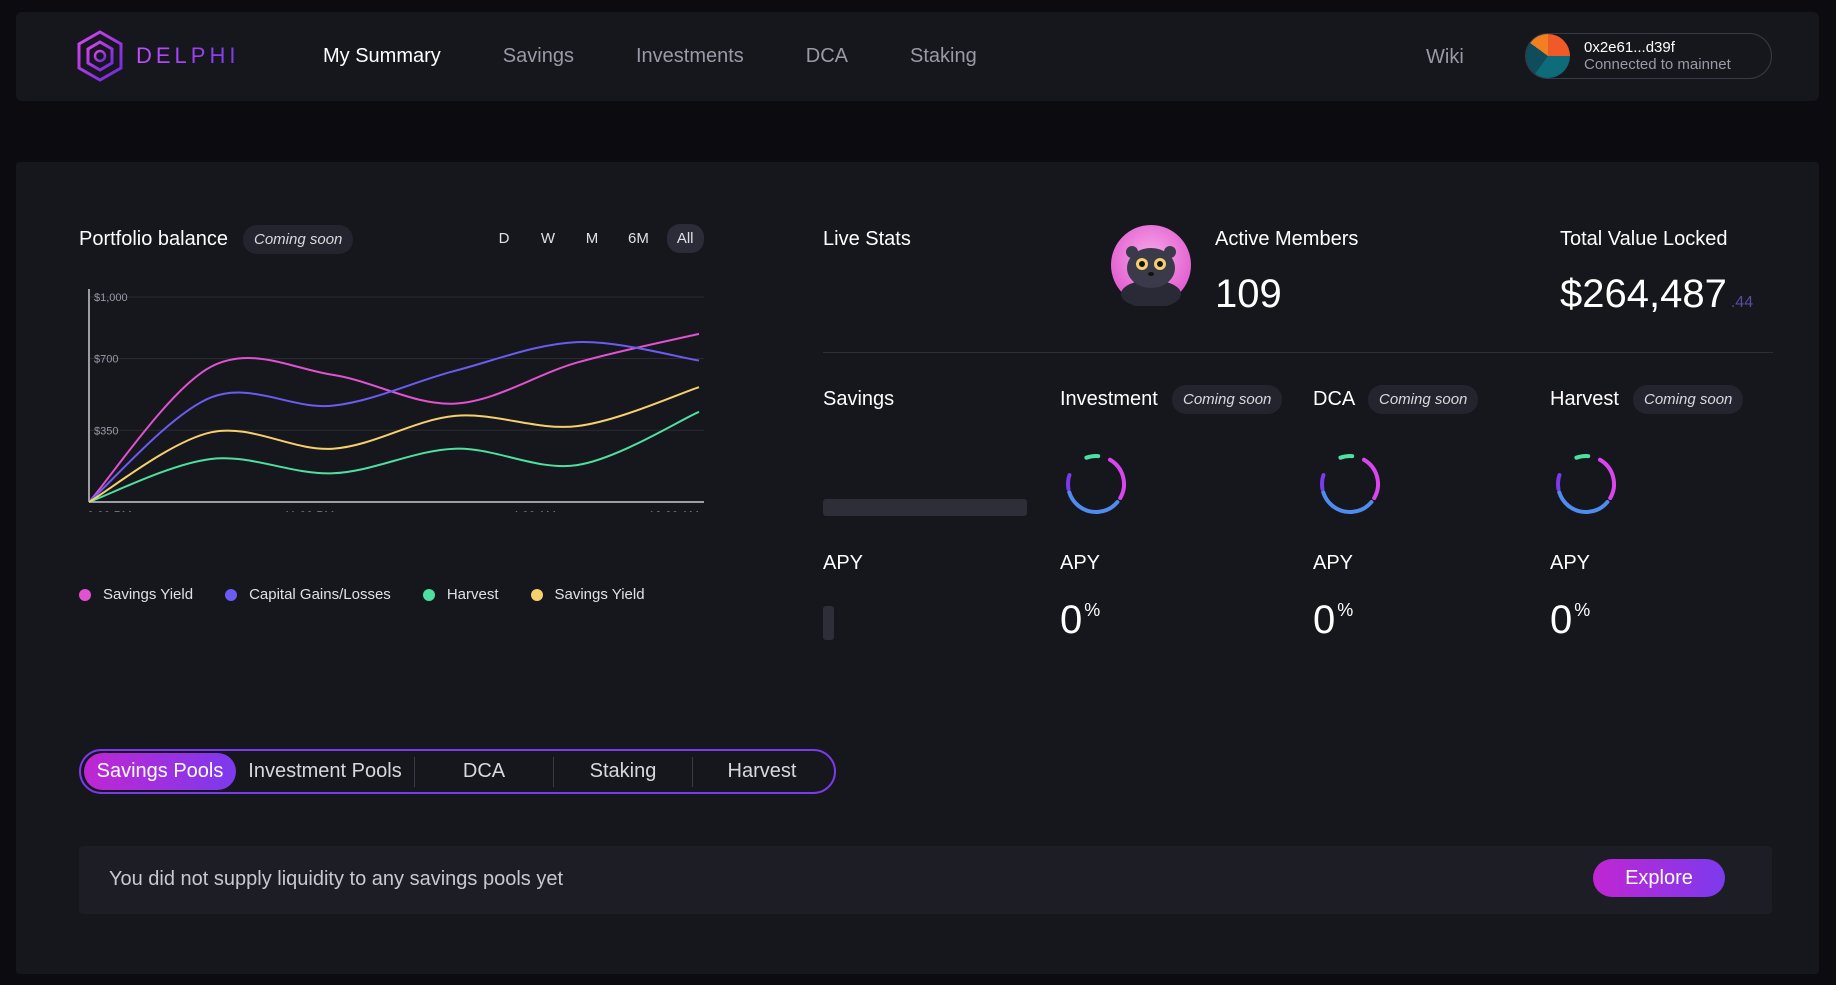 The width and height of the screenshot is (1836, 985). Describe the element at coordinates (1561, 620) in the screenshot. I see `harvest-apy-number: 0` at that location.